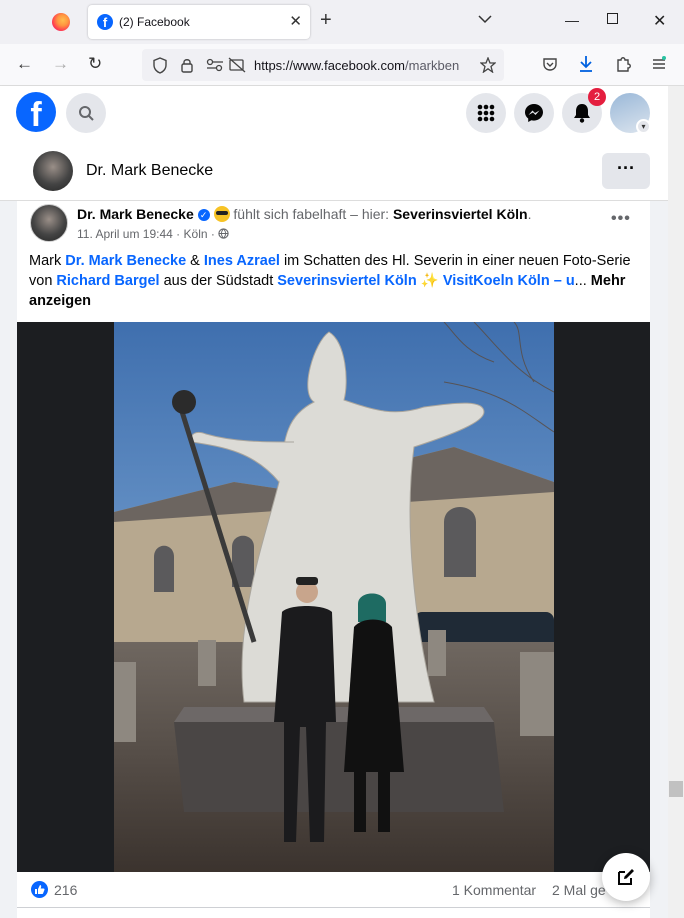  What do you see at coordinates (460, 214) in the screenshot?
I see `post-location-link: Severinsviertel Köln` at bounding box center [460, 214].